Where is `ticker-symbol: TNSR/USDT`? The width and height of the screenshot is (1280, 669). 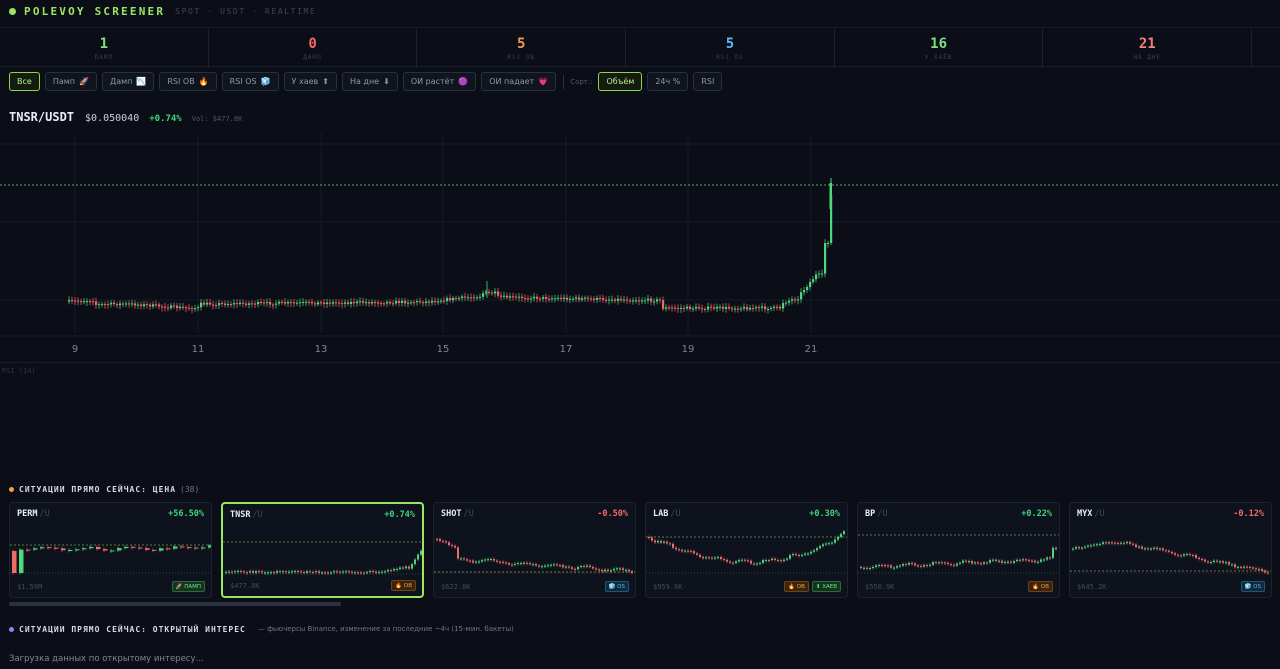 ticker-symbol: TNSR/USDT is located at coordinates (42, 117).